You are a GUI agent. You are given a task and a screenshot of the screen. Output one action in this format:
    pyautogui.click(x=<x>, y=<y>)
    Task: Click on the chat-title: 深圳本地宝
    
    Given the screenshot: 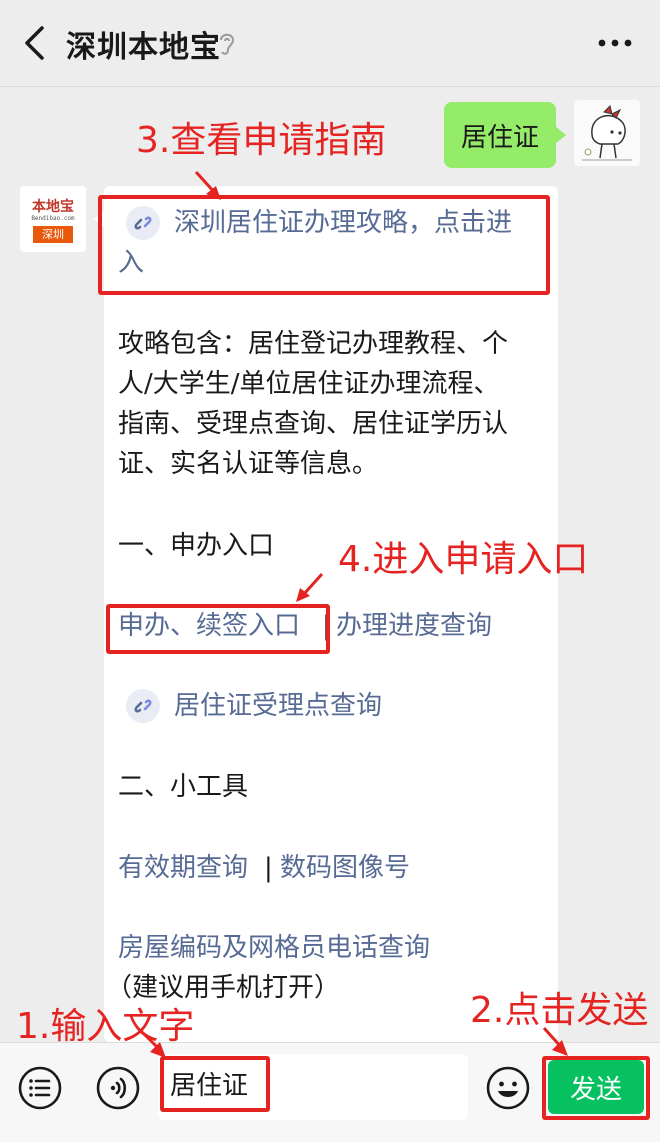 What is the action you would take?
    pyautogui.click(x=143, y=47)
    